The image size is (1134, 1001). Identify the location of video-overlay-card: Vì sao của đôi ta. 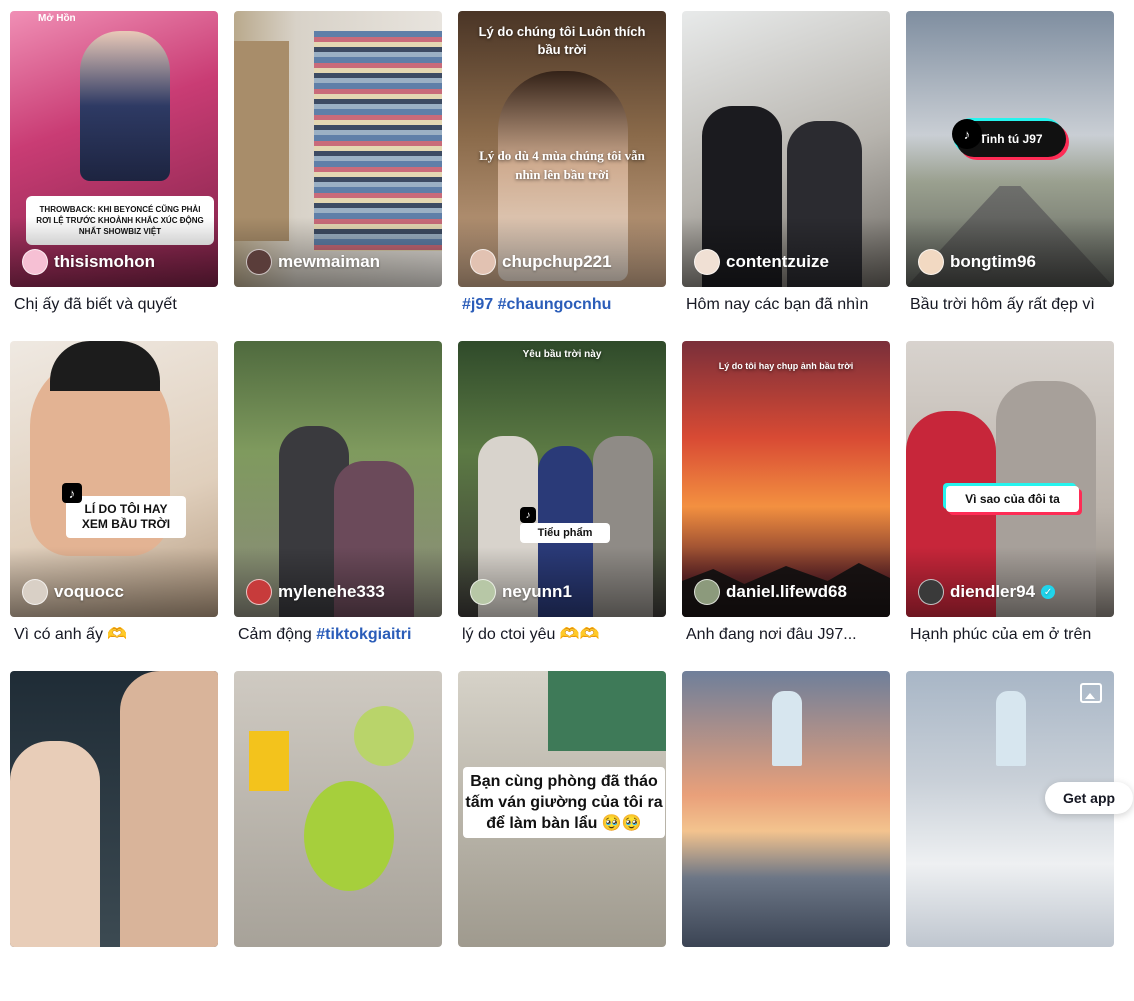
(1012, 499).